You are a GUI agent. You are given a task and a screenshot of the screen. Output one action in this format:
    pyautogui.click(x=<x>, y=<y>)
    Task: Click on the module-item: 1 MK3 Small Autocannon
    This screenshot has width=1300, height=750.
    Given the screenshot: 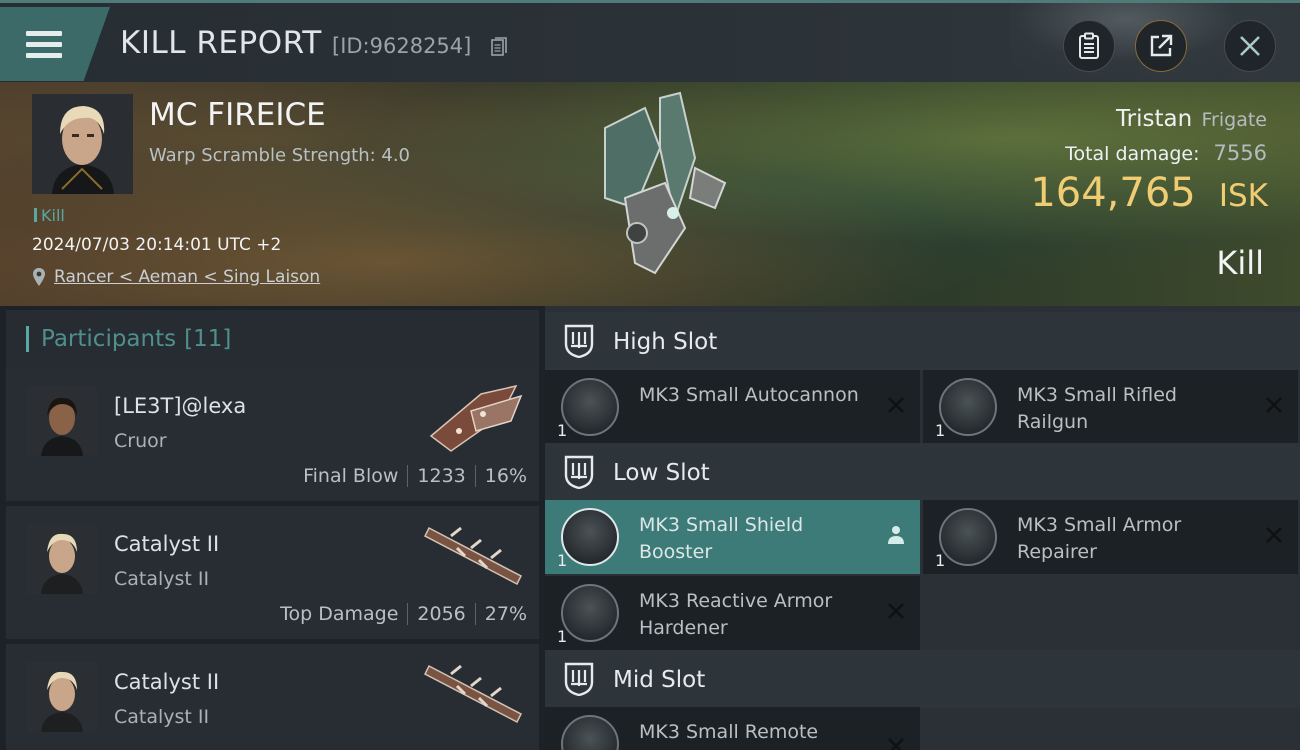 What is the action you would take?
    pyautogui.click(x=732, y=407)
    